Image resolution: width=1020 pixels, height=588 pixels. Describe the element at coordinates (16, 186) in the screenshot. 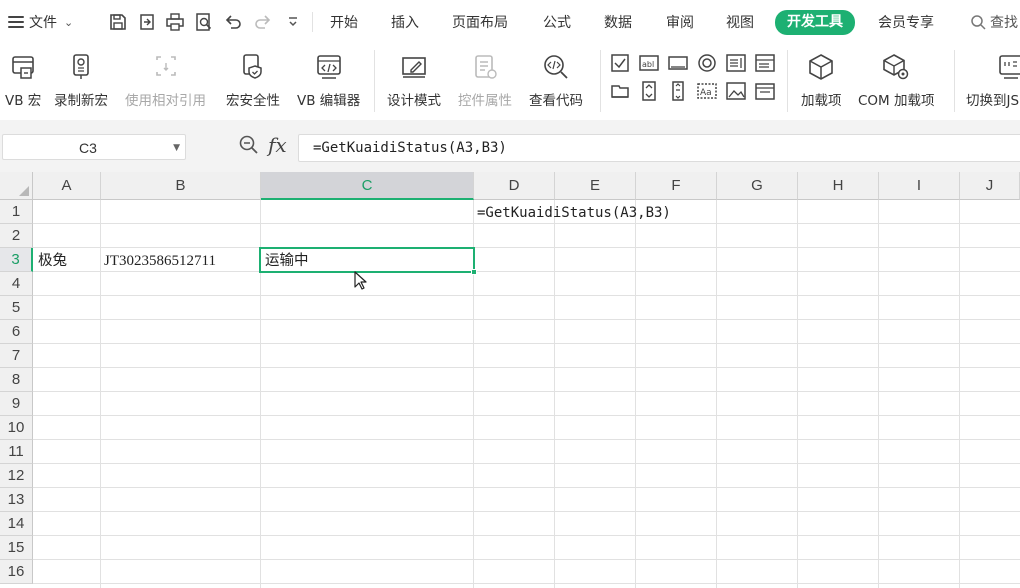

I see `select-all-corner` at that location.